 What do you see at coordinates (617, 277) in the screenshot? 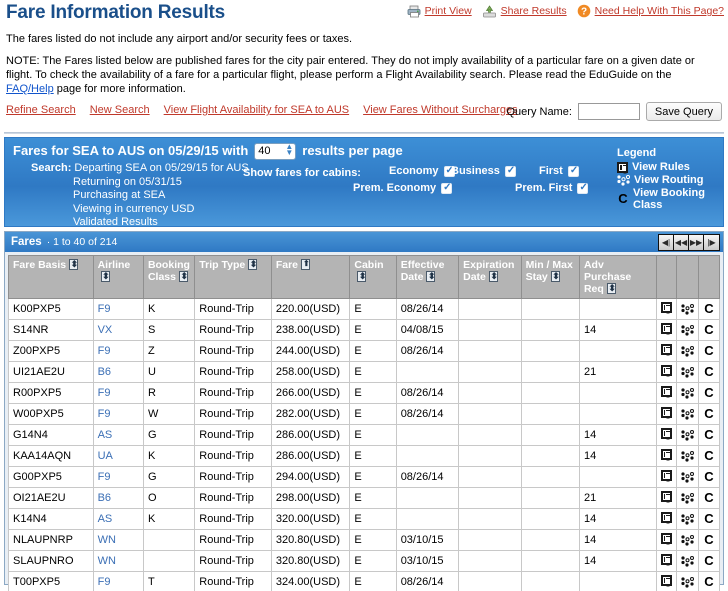
I see `column-header-adv-purchase-req: Adv Purchase Req` at bounding box center [617, 277].